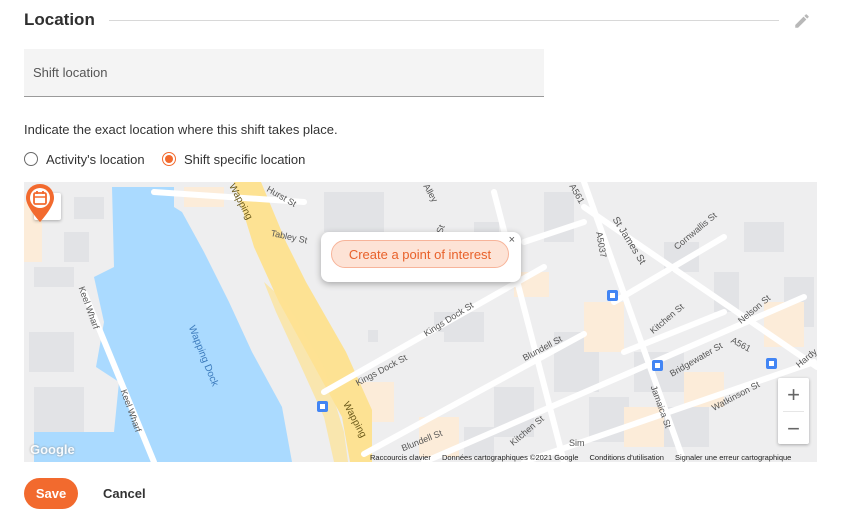 The image size is (850, 521). What do you see at coordinates (733, 457) in the screenshot?
I see `report-error-link: Signaler une erreur cartographique` at bounding box center [733, 457].